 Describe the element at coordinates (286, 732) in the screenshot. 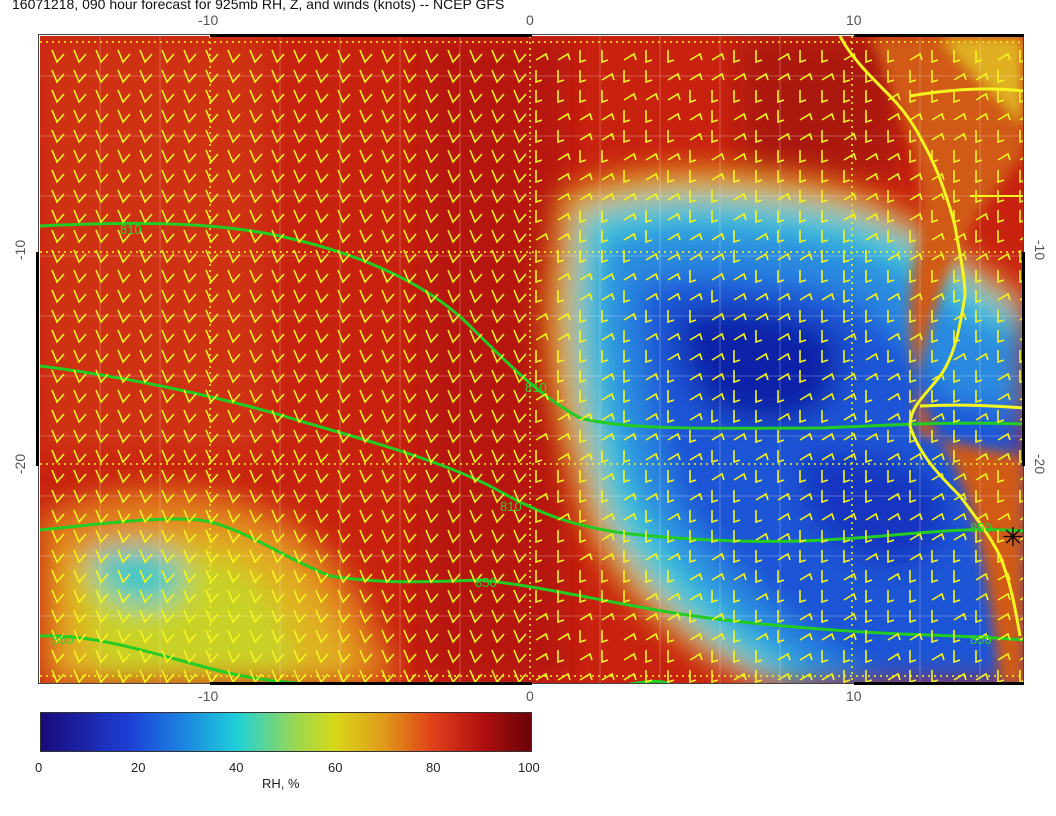

I see `colorbar` at that location.